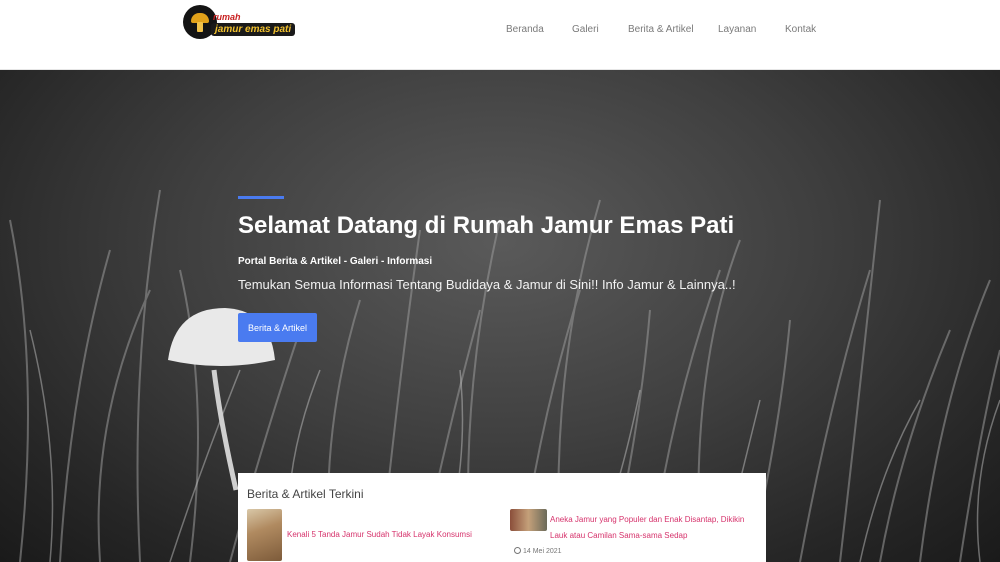  I want to click on news-date: 14 Mei 2021, so click(538, 551).